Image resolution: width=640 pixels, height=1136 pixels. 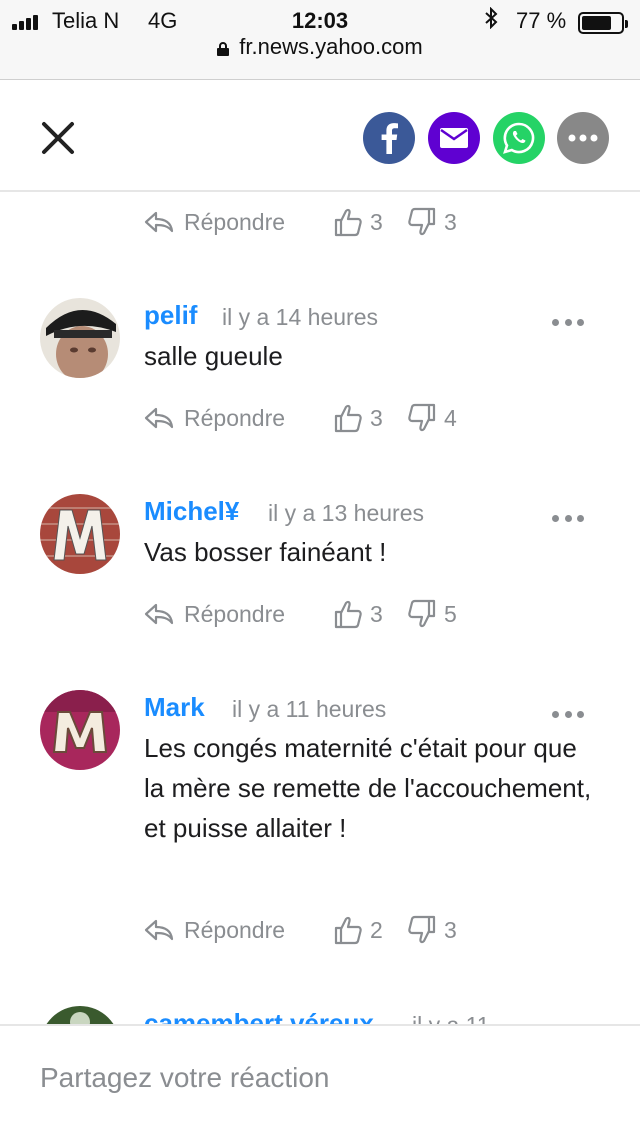 I want to click on comment-time: il y a 13 heures, so click(x=346, y=513).